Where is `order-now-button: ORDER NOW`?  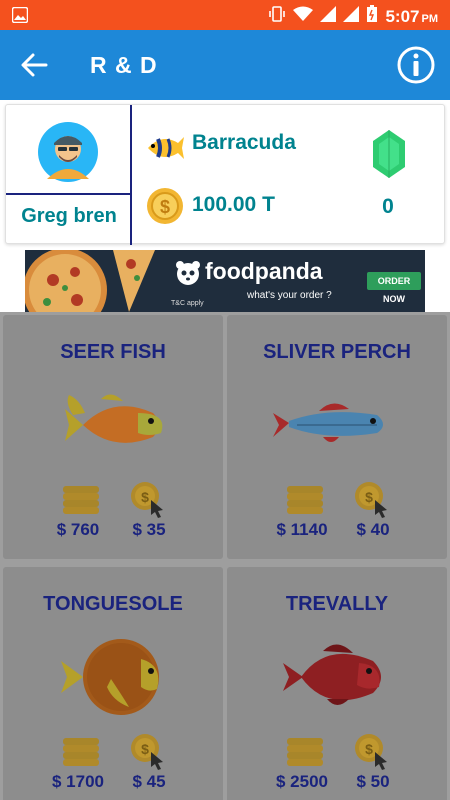 order-now-button: ORDER NOW is located at coordinates (394, 288).